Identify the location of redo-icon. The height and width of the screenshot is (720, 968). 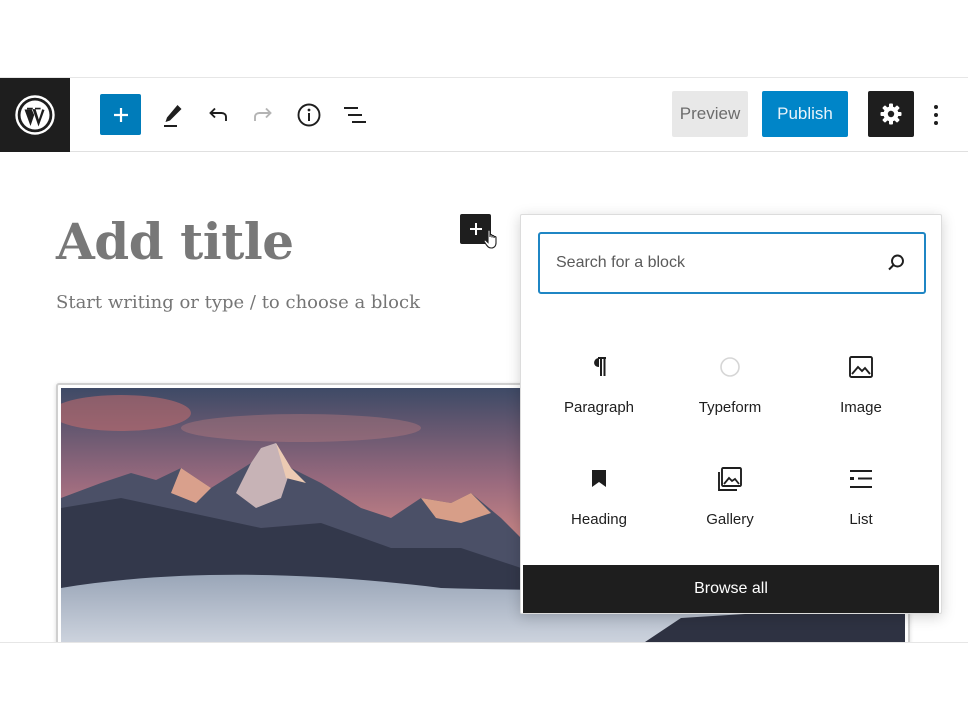
(263, 114).